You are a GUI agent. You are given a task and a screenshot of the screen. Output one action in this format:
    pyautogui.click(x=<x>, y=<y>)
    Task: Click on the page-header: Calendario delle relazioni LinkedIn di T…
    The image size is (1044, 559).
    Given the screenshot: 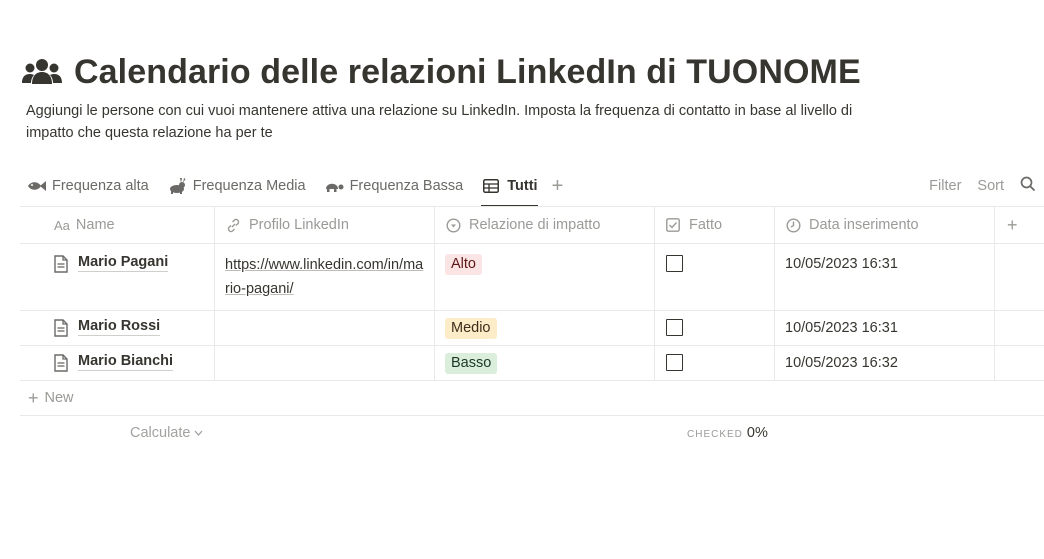 What is the action you would take?
    pyautogui.click(x=522, y=72)
    